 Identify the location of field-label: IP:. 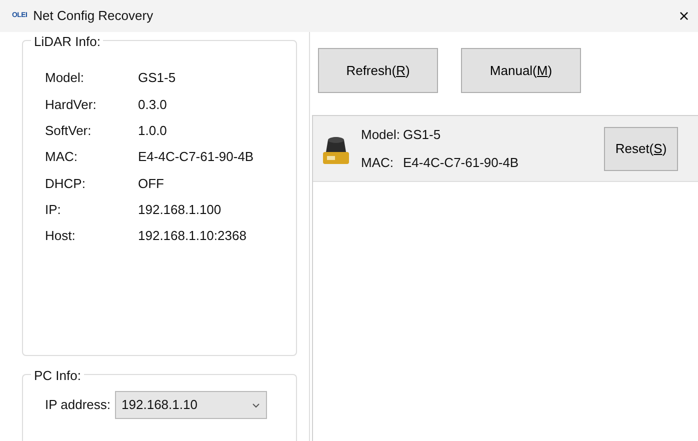
(53, 209).